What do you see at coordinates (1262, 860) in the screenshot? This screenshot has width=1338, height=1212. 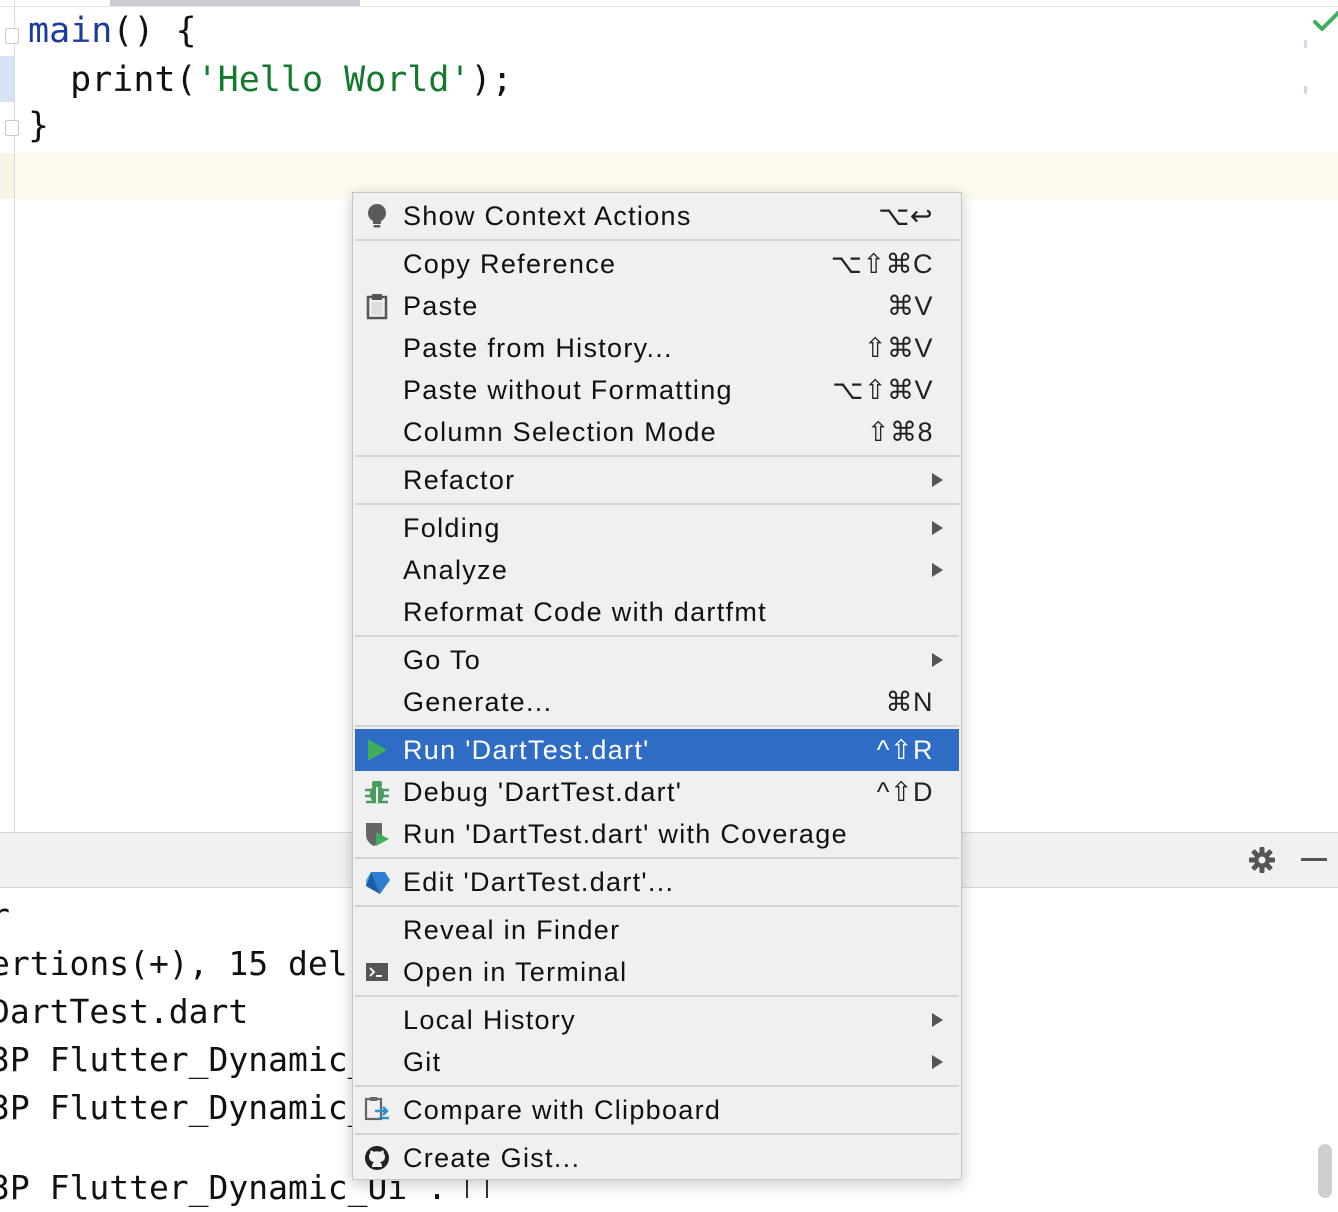 I see `gear-icon` at bounding box center [1262, 860].